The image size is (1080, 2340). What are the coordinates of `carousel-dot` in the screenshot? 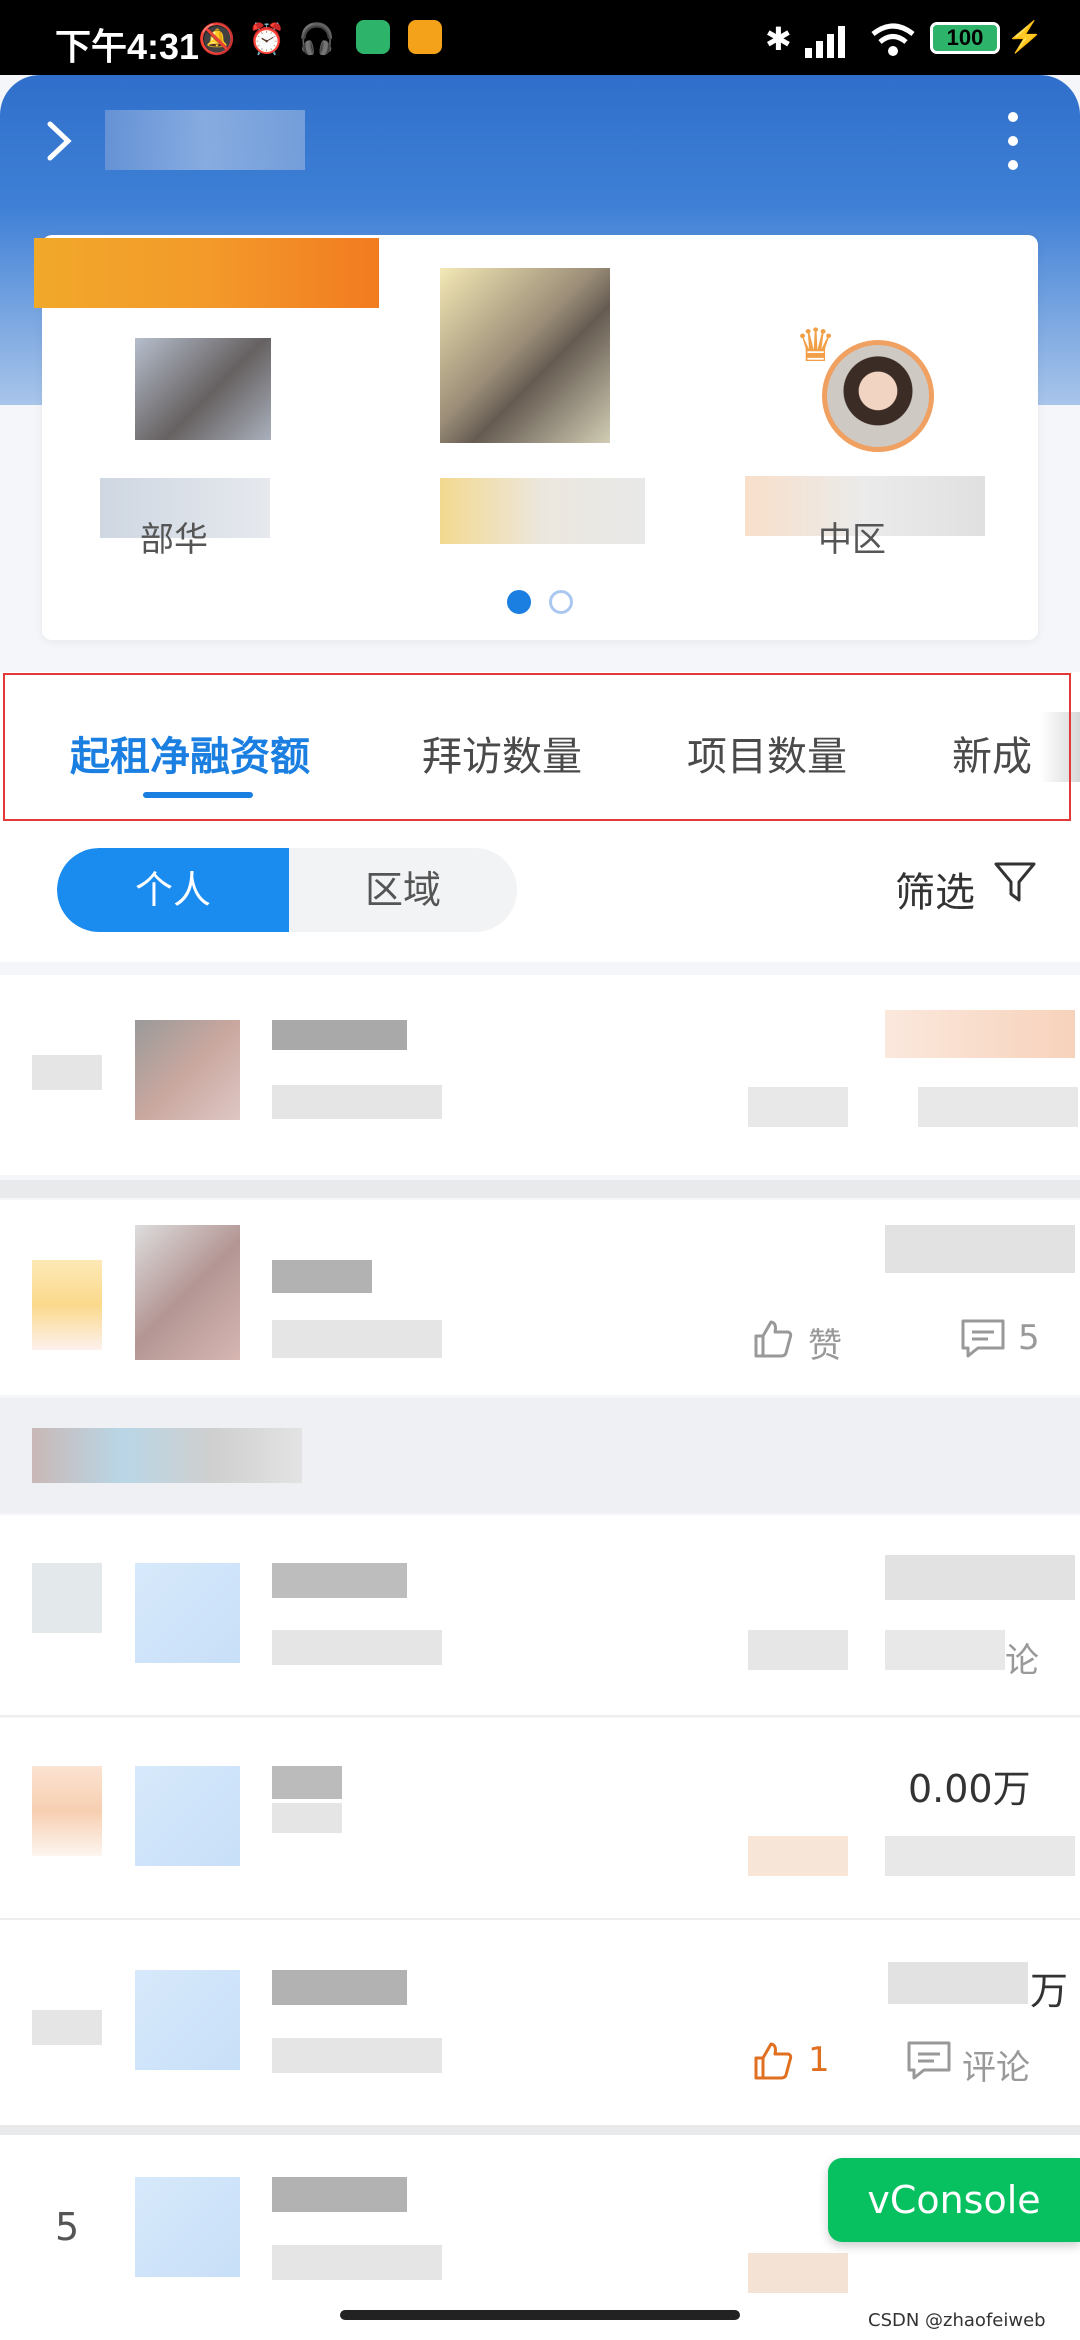 It's located at (561, 602).